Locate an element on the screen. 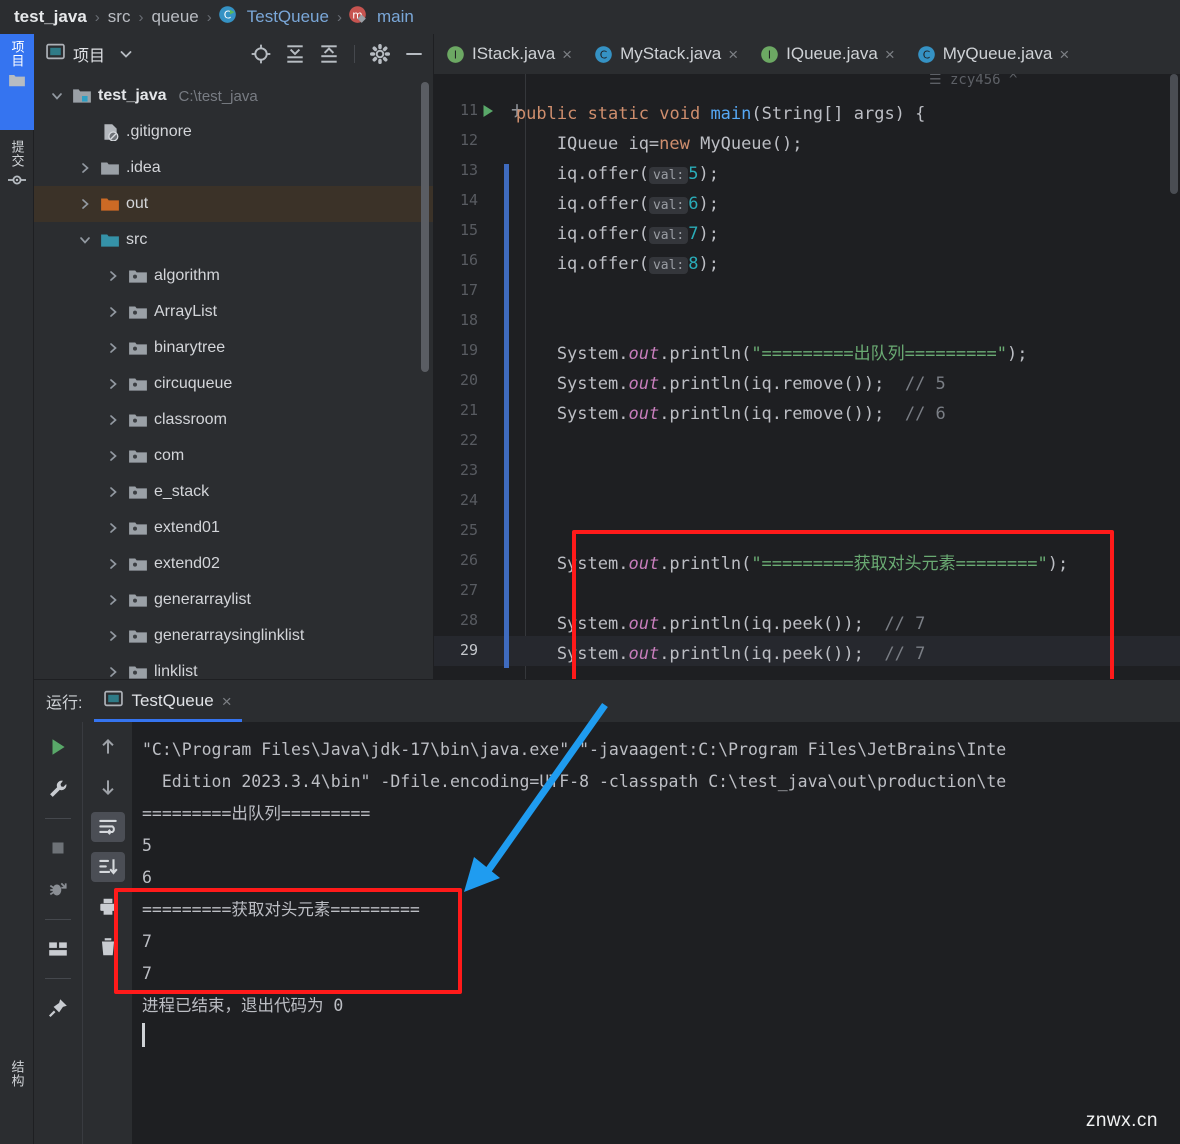  tree-row: test_java C:\test_java is located at coordinates (233, 96).